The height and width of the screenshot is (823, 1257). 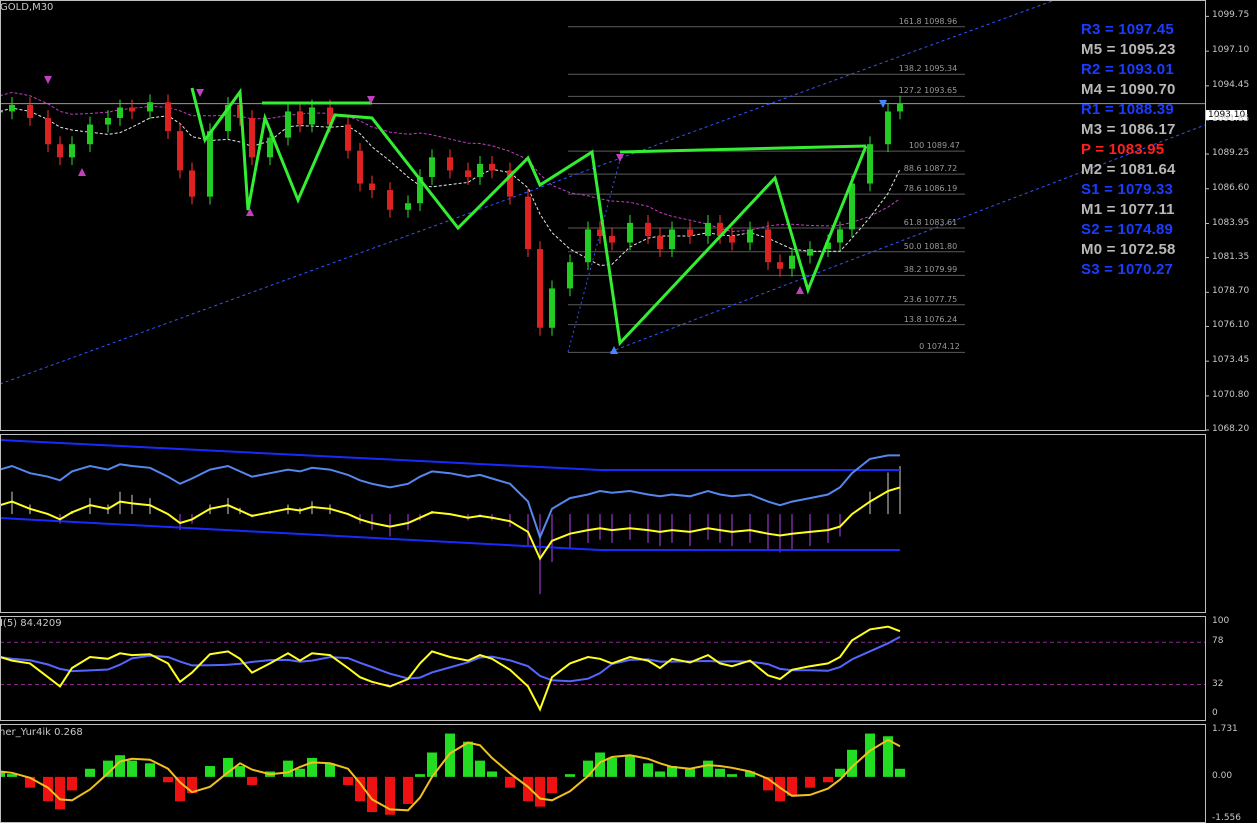 What do you see at coordinates (1127, 229) in the screenshot?
I see `pivot-level-S2: S2 = 1074.89` at bounding box center [1127, 229].